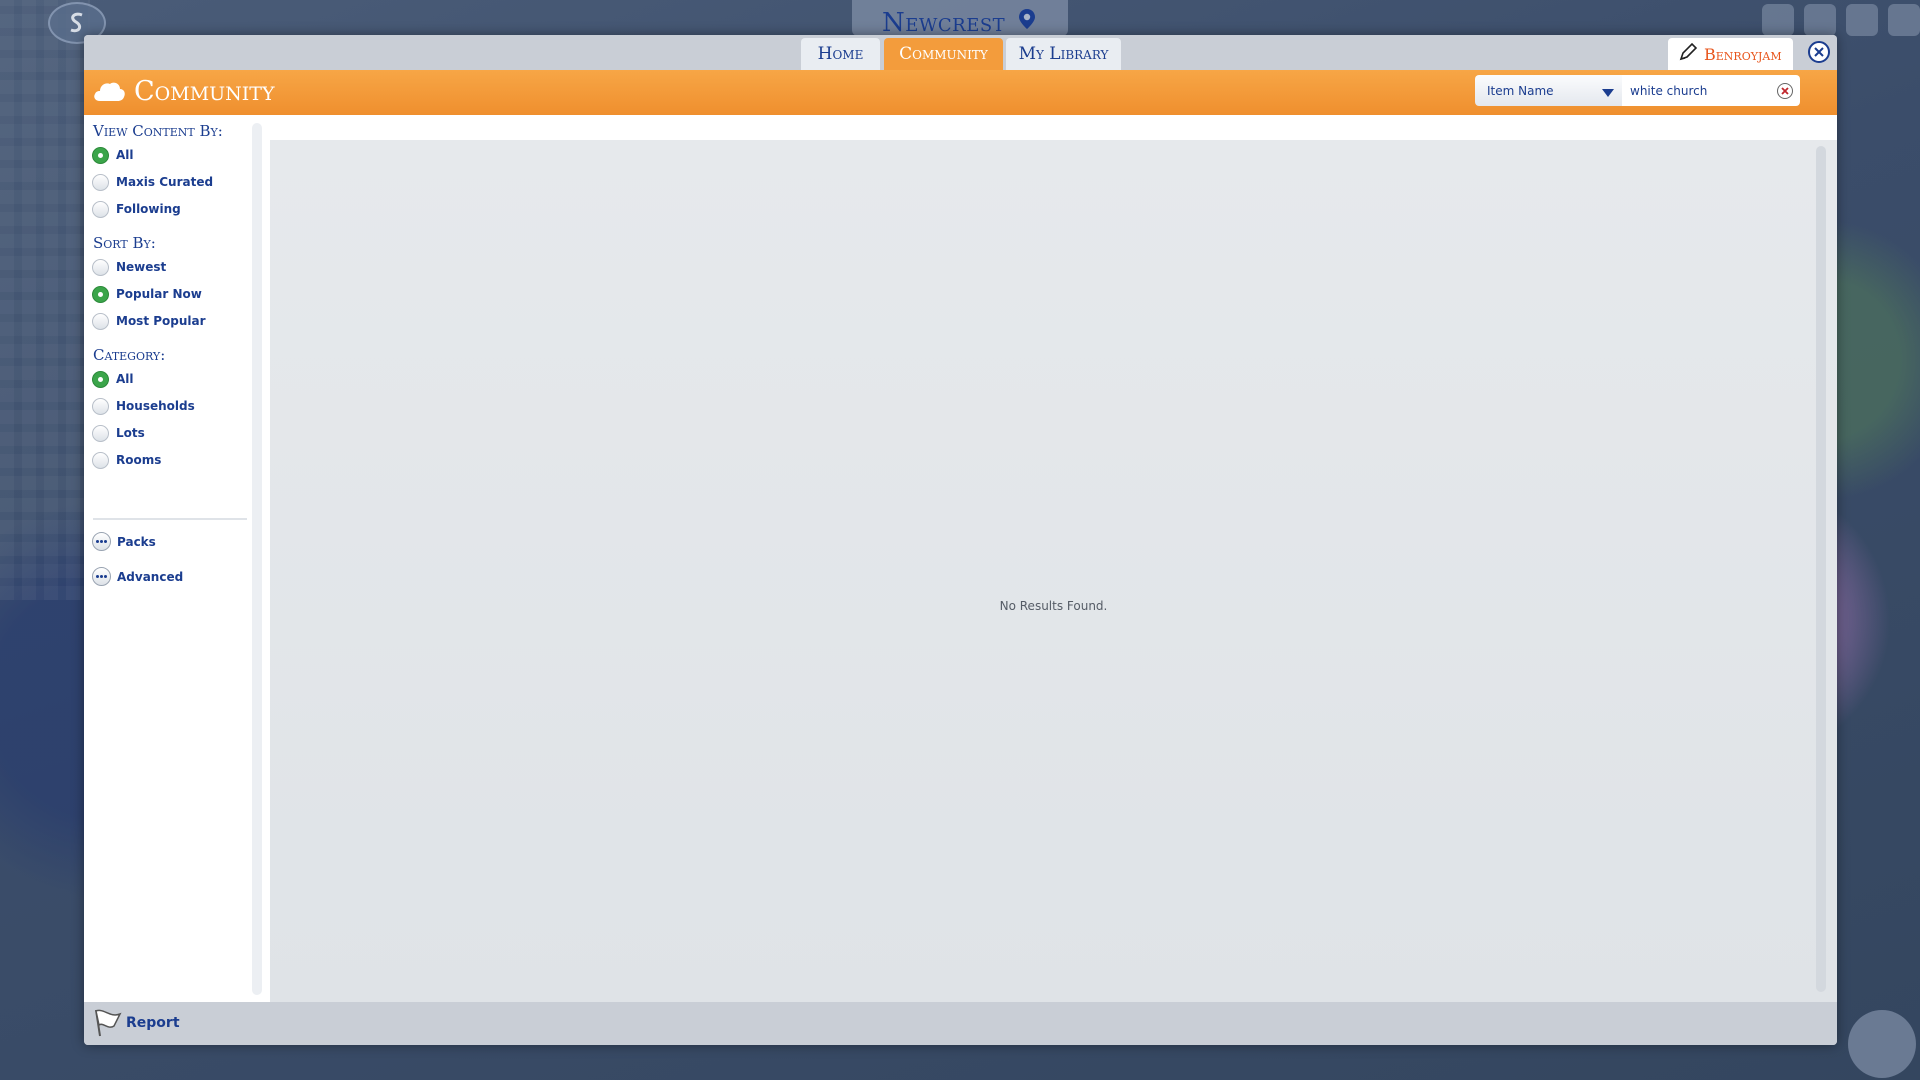  I want to click on sidebar-scrollbar, so click(257, 559).